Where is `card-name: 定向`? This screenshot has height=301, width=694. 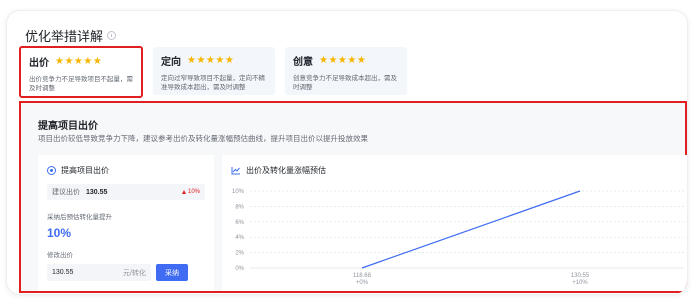 card-name: 定向 is located at coordinates (171, 62).